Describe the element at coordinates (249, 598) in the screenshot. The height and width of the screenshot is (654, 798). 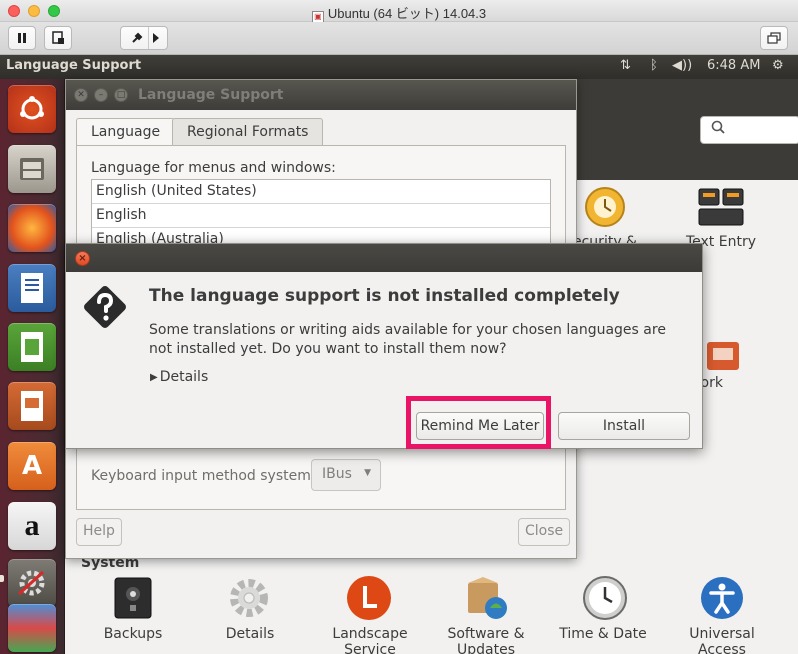
I see `gear-icon` at that location.